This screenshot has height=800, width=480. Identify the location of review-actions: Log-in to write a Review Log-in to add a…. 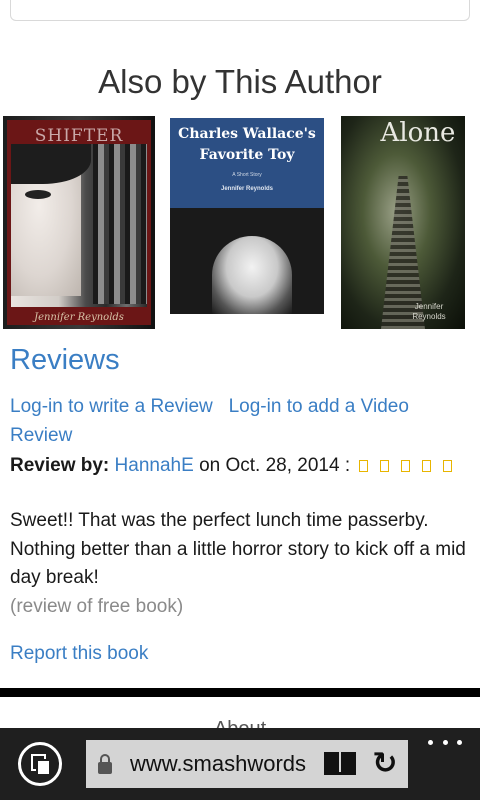
(240, 421).